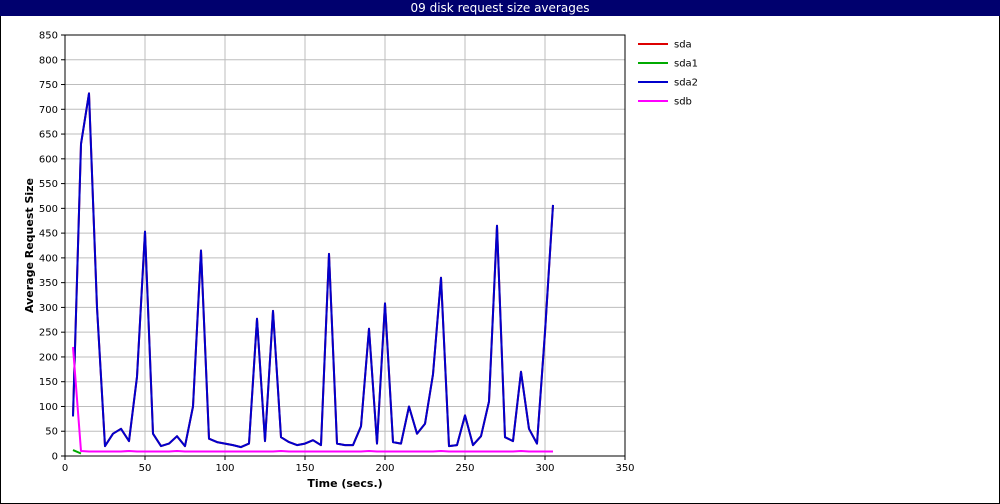 The height and width of the screenshot is (504, 1000). I want to click on legend-label-sda: sda, so click(683, 45).